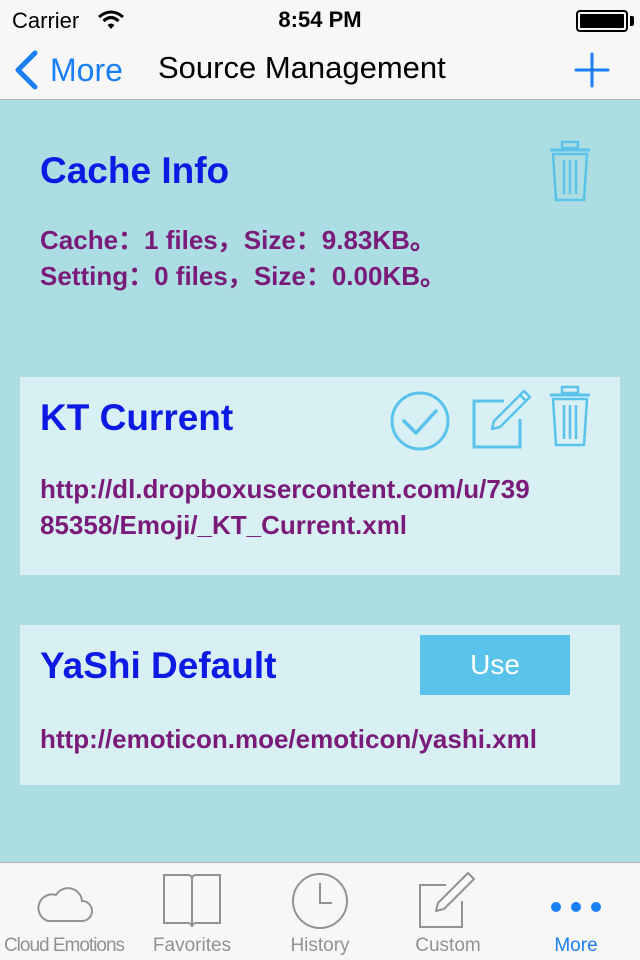 The width and height of the screenshot is (640, 960). Describe the element at coordinates (602, 21) in the screenshot. I see `battery-icon` at that location.